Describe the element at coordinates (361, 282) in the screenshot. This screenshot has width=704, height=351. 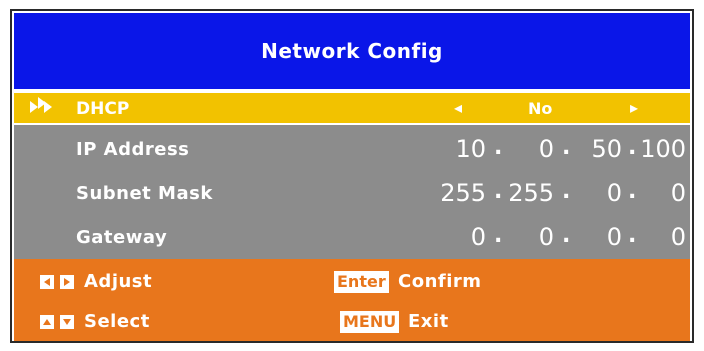
I see `enter-key: Enter` at that location.